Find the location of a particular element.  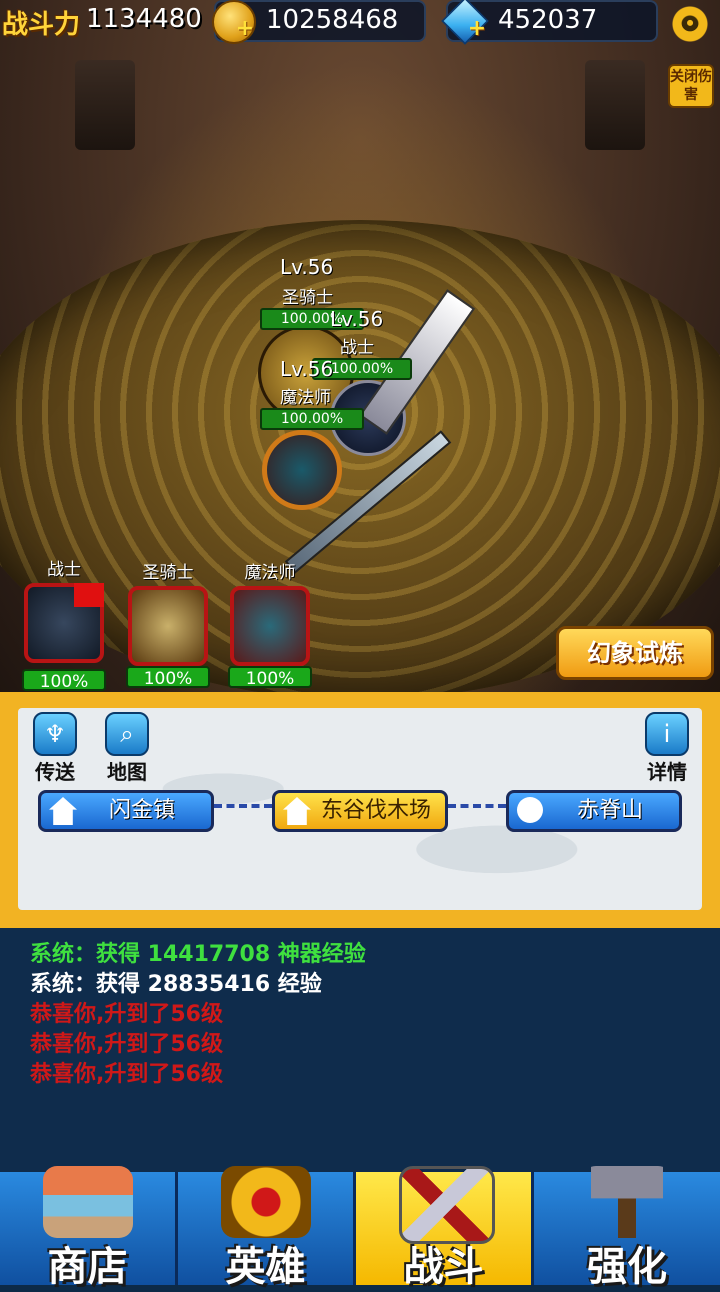

gems-value: 452037 is located at coordinates (548, 20).